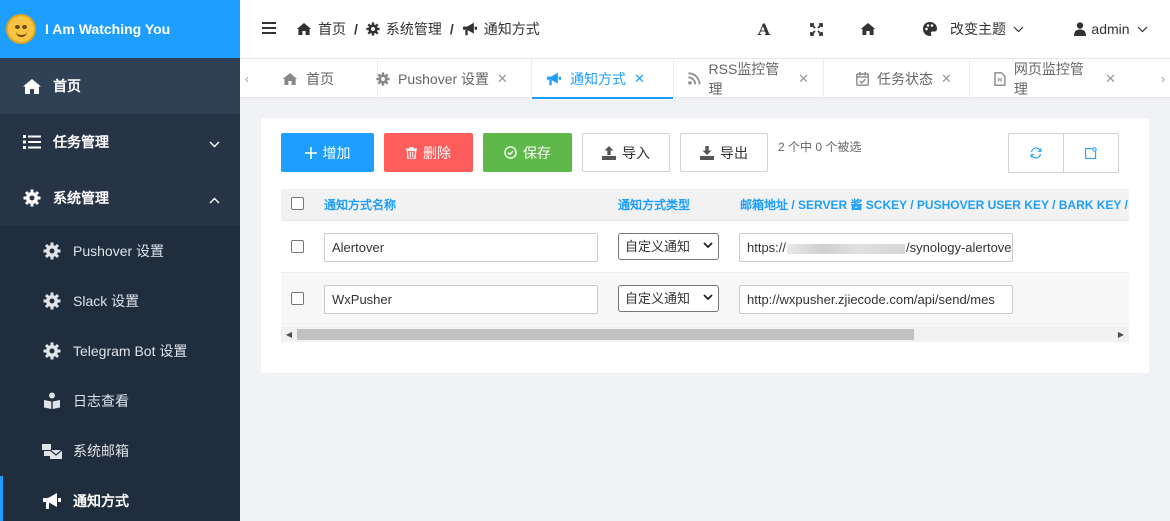 This screenshot has height=521, width=1170. I want to click on smiley-logo-icon, so click(21, 29).